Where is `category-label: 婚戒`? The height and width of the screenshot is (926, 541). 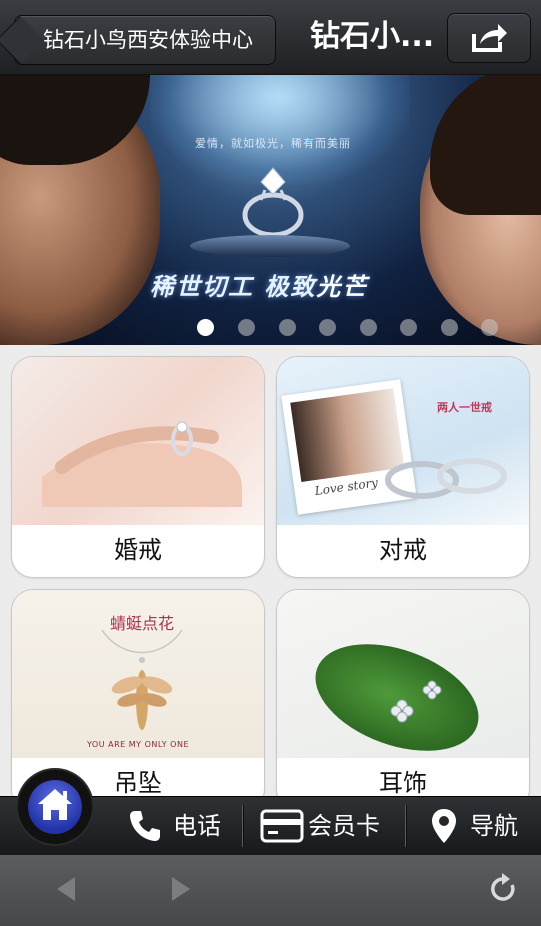
category-label: 婚戒 is located at coordinates (138, 550).